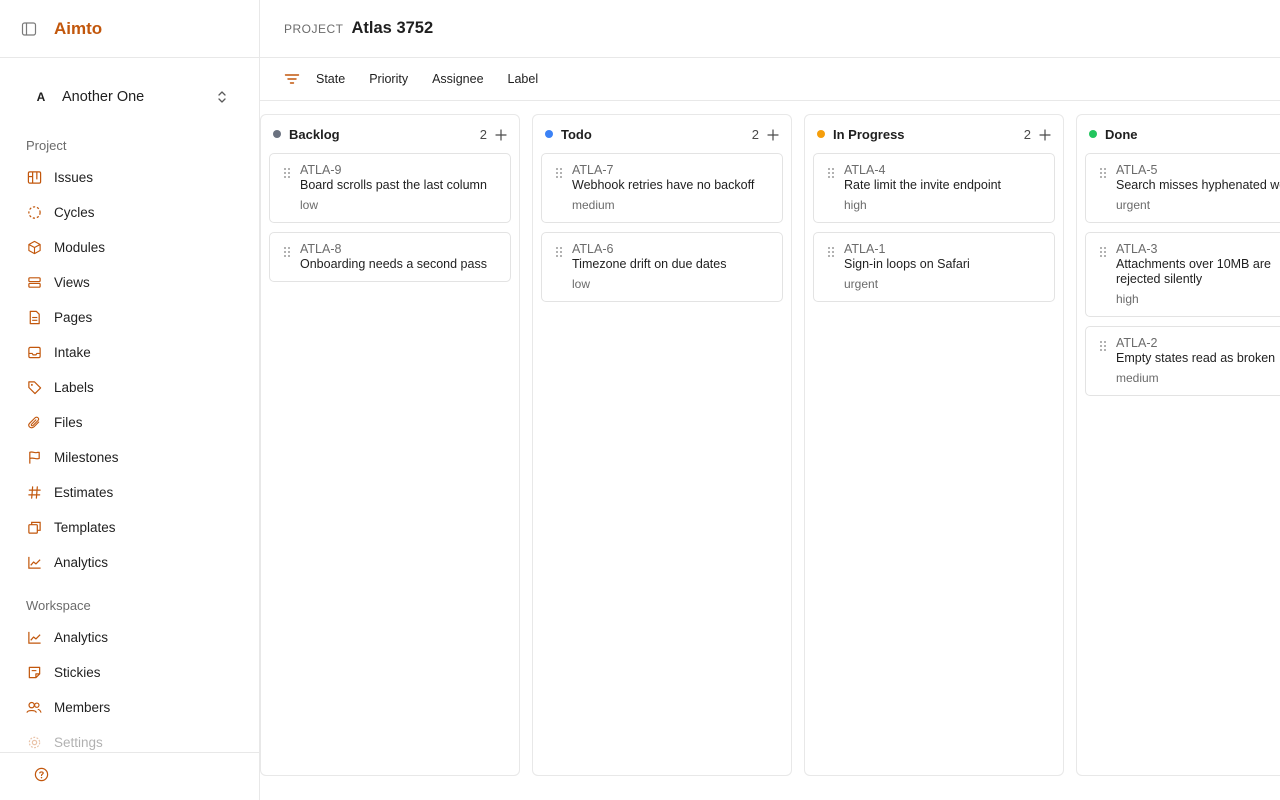  Describe the element at coordinates (869, 134) in the screenshot. I see `column-title: In Progress` at that location.